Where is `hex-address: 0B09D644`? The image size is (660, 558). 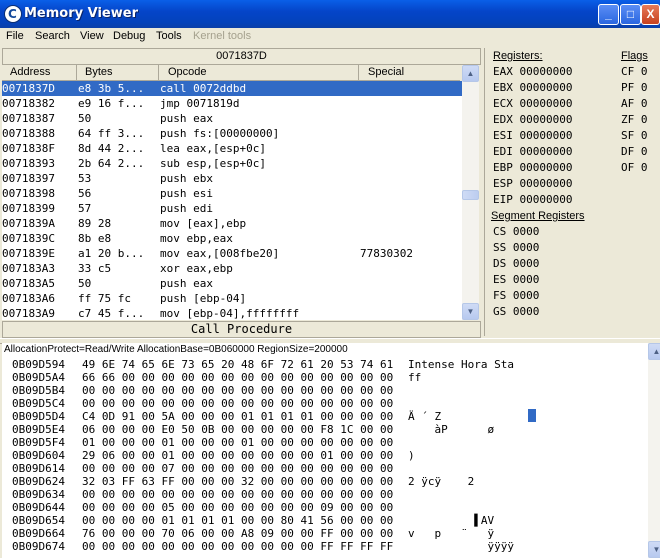
hex-address: 0B09D644 is located at coordinates (38, 507).